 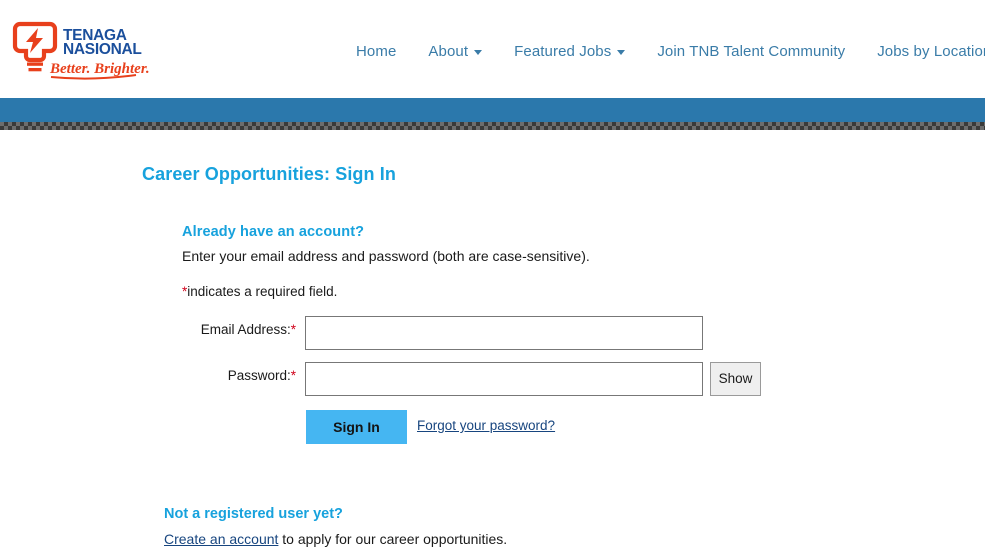 I want to click on nav-item-jobs-by-location: Jobs by Location, so click(x=923, y=52).